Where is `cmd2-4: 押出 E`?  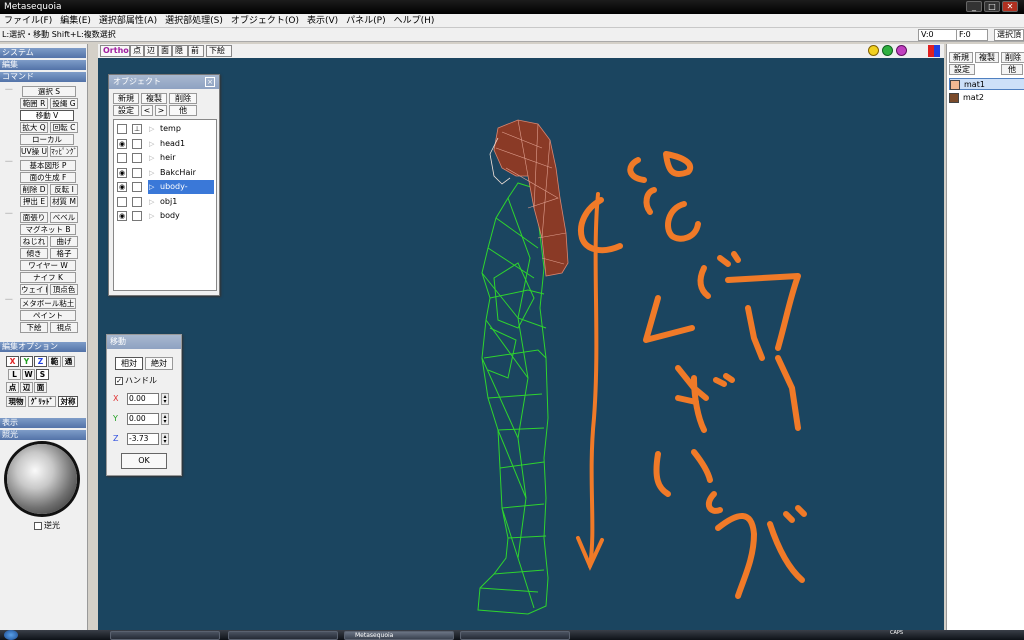
cmd2-4: 押出 E is located at coordinates (34, 201).